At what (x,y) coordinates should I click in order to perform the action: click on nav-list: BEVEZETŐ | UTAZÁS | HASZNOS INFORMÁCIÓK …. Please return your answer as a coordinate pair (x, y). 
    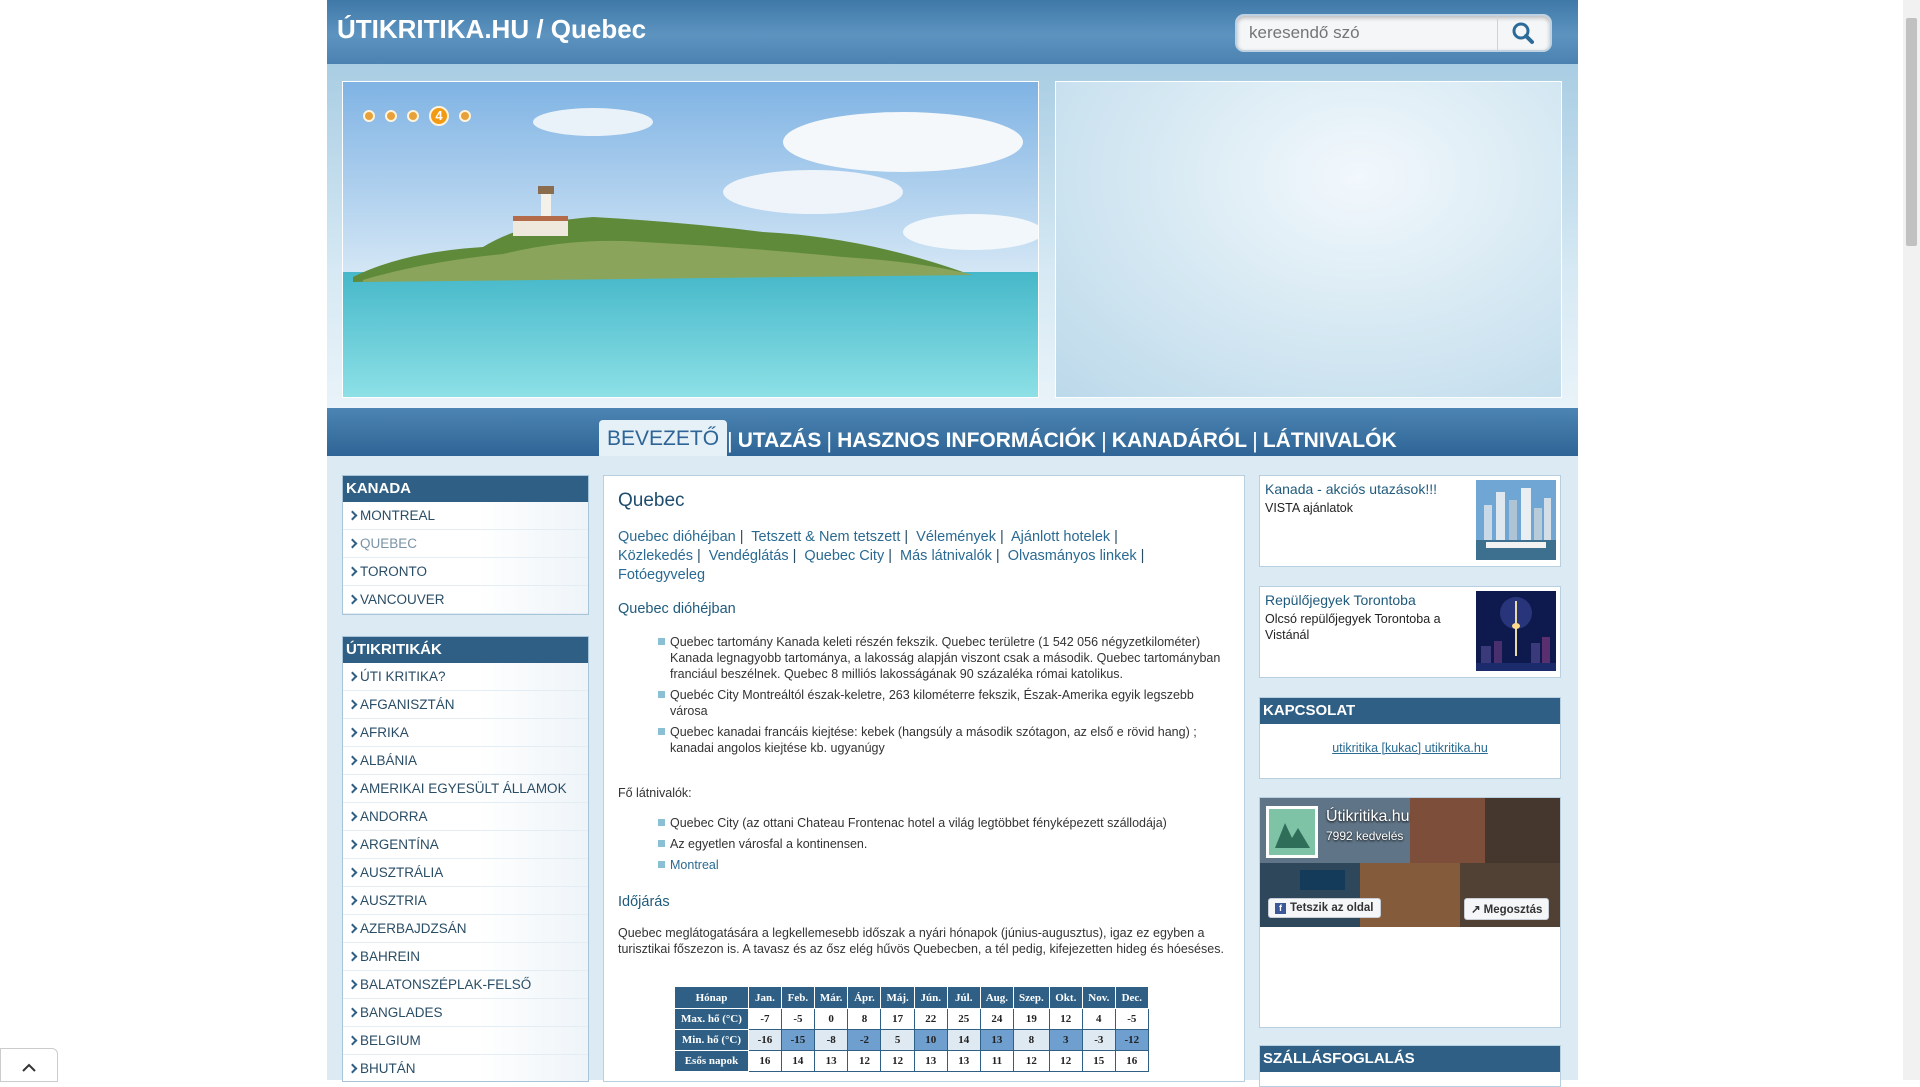
    Looking at the image, I should click on (1000, 437).